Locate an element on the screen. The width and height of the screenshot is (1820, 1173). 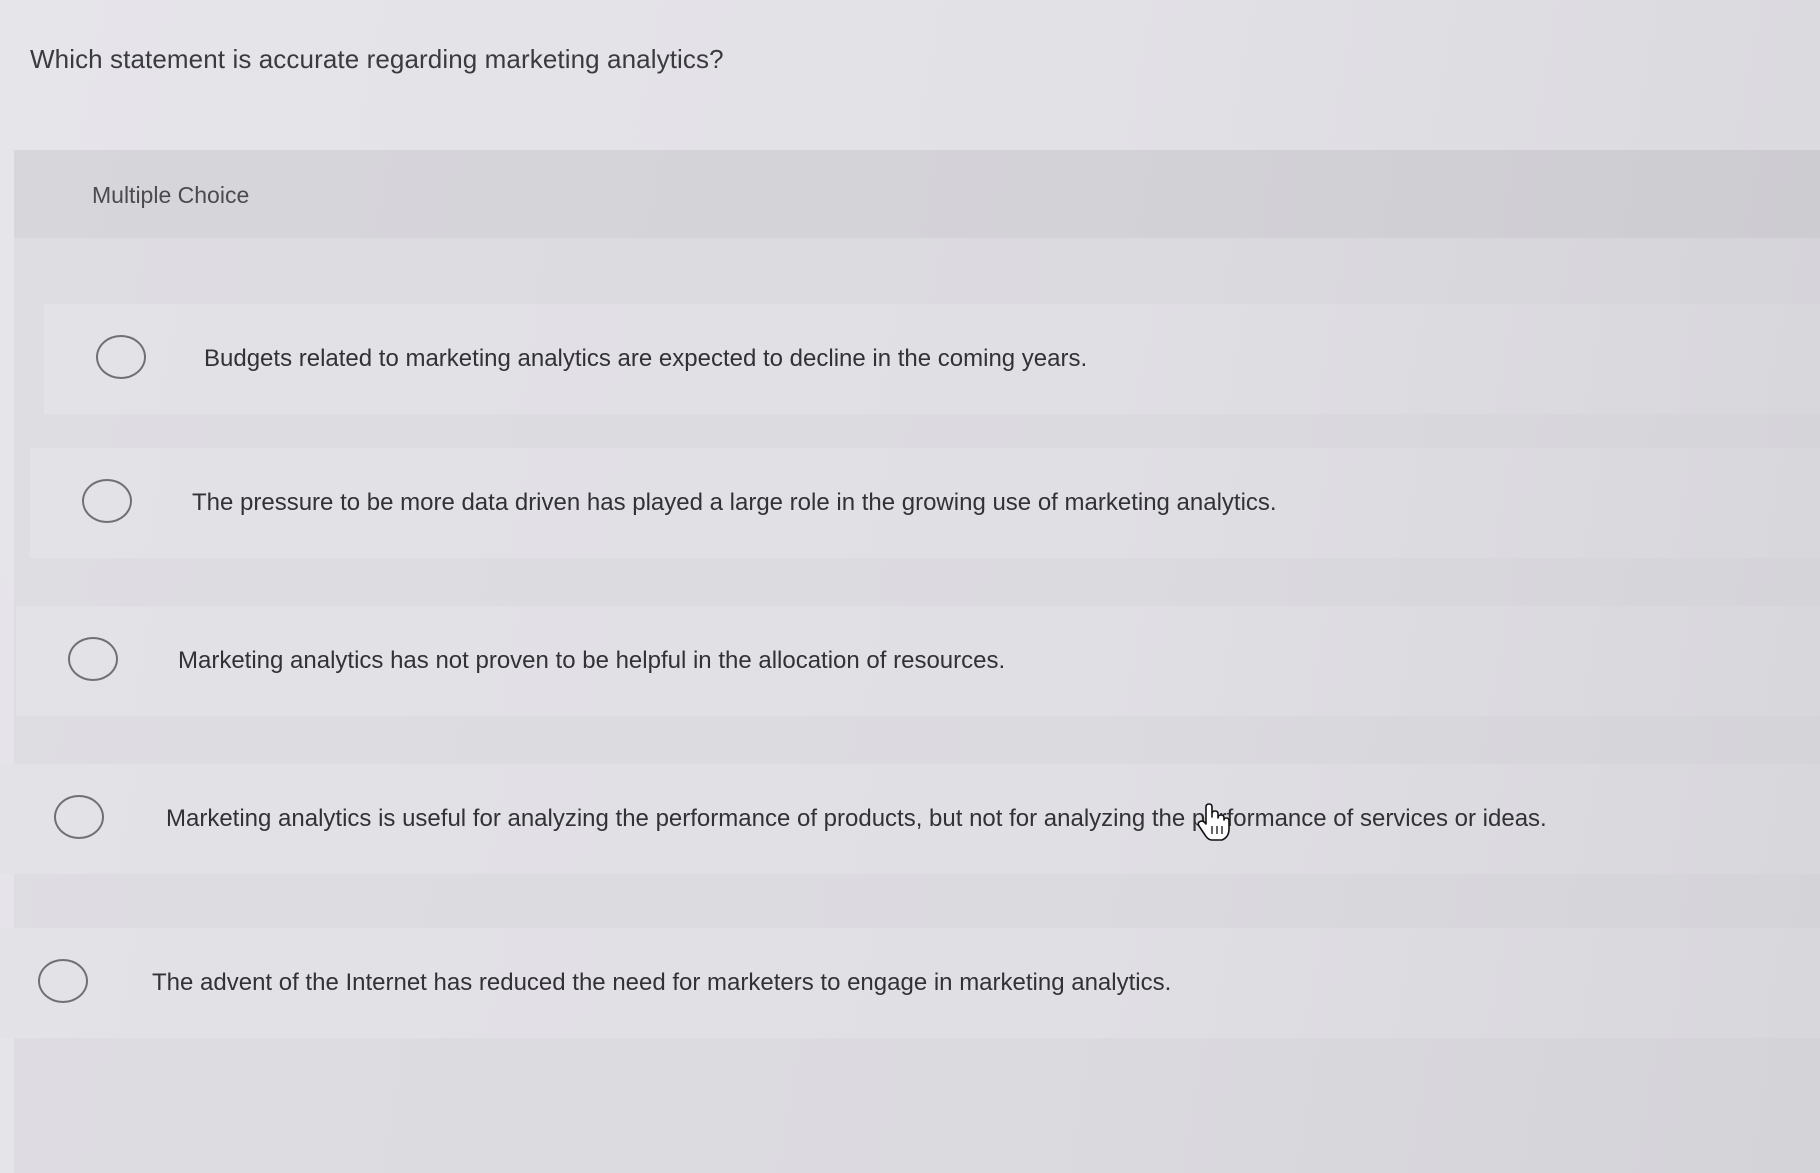
hand-pointer-cursor-icon is located at coordinates (1213, 822).